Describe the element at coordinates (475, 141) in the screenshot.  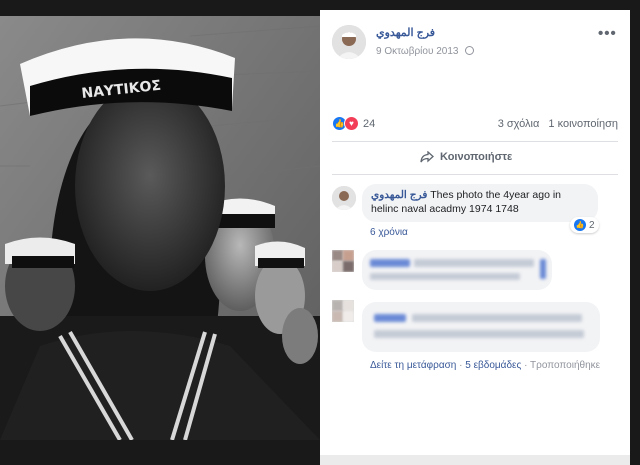
I see `stats-divider` at that location.